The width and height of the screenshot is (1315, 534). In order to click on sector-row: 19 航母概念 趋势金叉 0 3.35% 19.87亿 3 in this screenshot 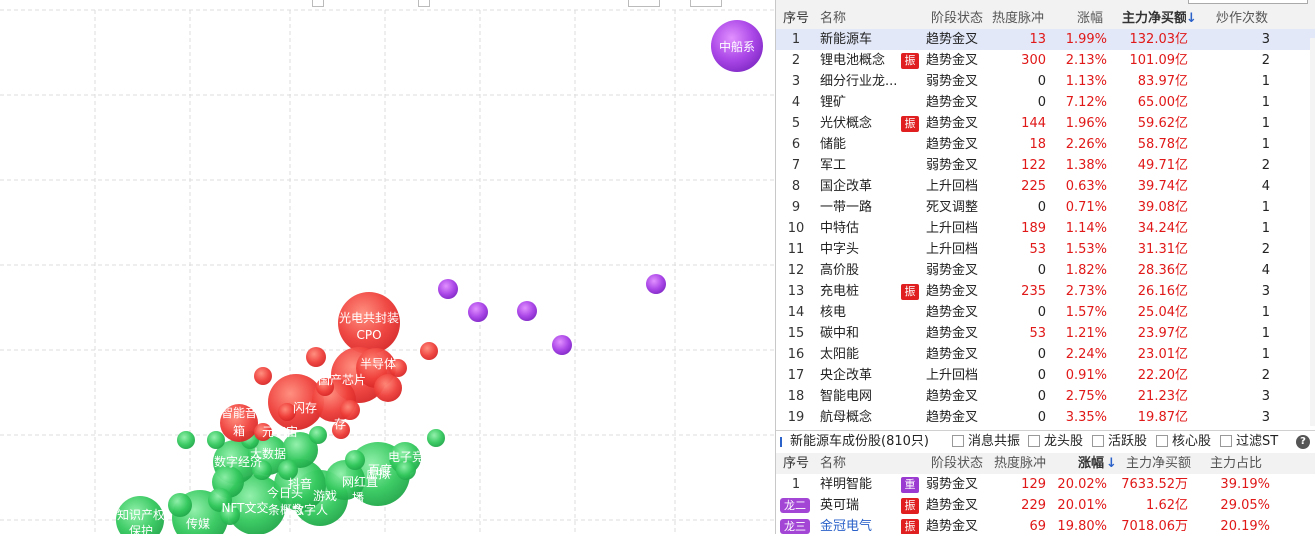, I will do `click(1045, 416)`.